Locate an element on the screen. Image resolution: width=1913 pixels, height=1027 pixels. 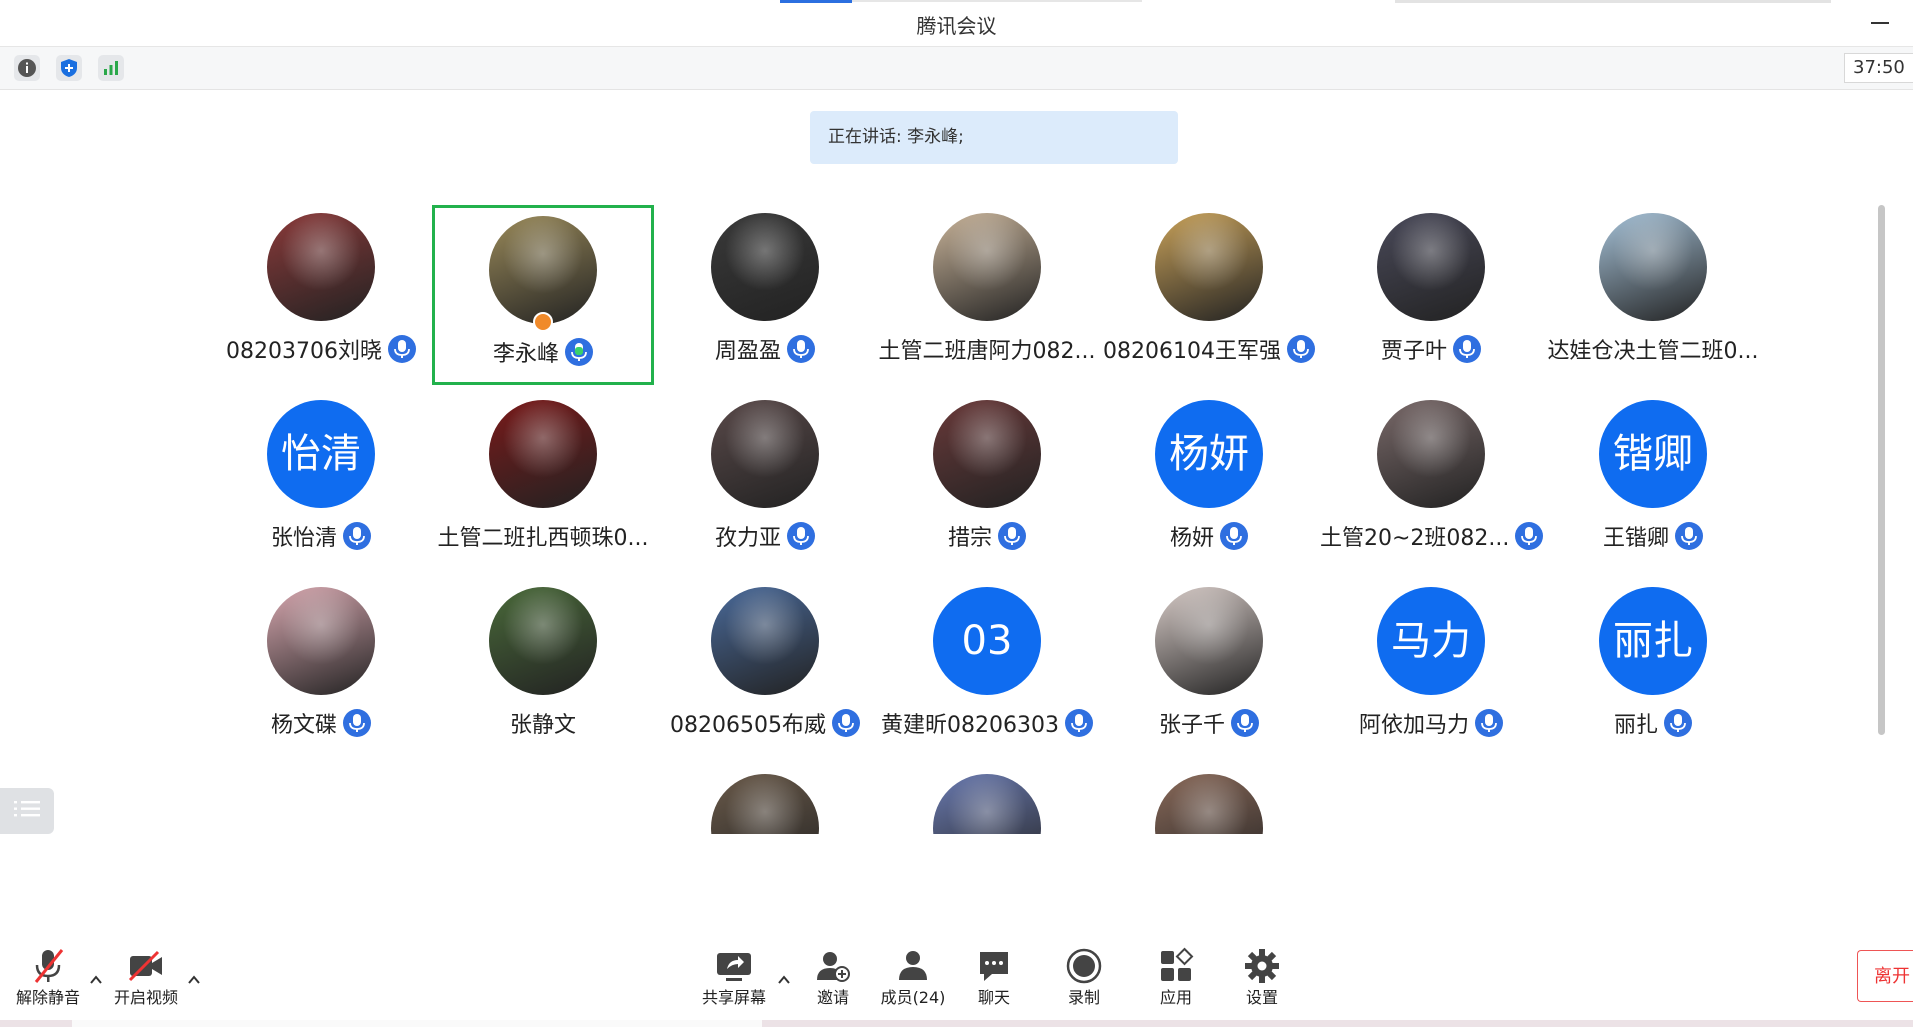
settings-button: 设置 is located at coordinates (1262, 976).